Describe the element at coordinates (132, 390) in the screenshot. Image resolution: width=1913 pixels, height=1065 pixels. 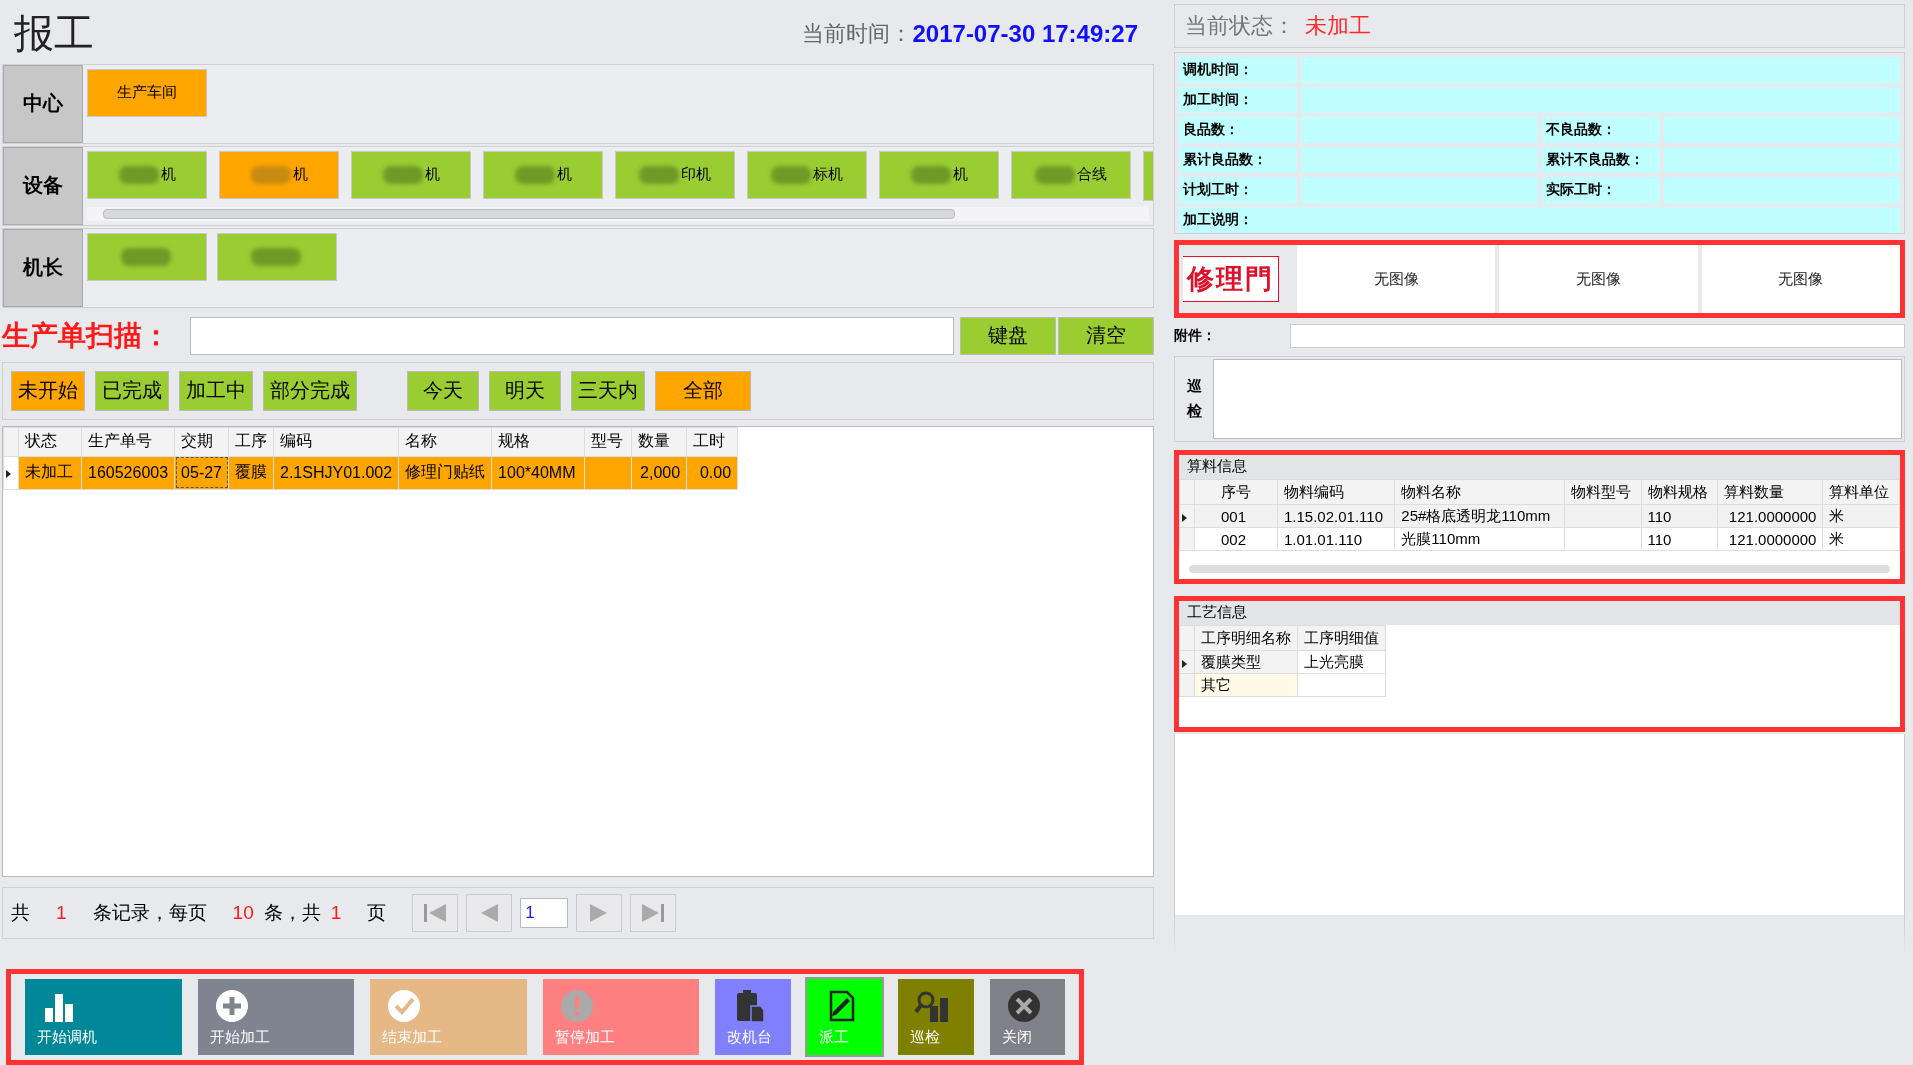
I see `filter-button: 已完成` at that location.